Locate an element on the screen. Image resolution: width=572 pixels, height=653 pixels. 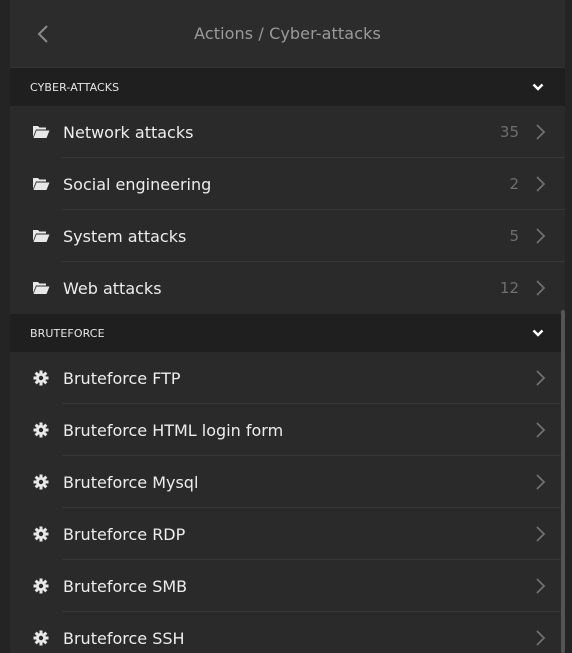
item-label: System attacks is located at coordinates (125, 236).